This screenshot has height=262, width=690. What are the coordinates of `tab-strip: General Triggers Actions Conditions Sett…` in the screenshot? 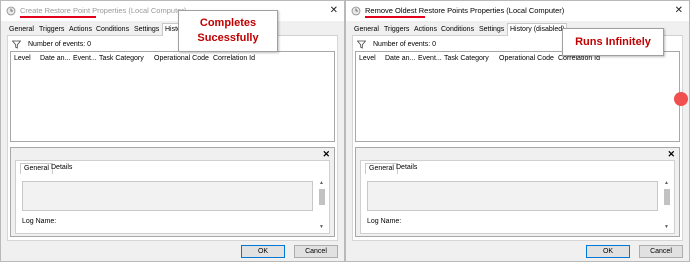 It's located at (172, 29).